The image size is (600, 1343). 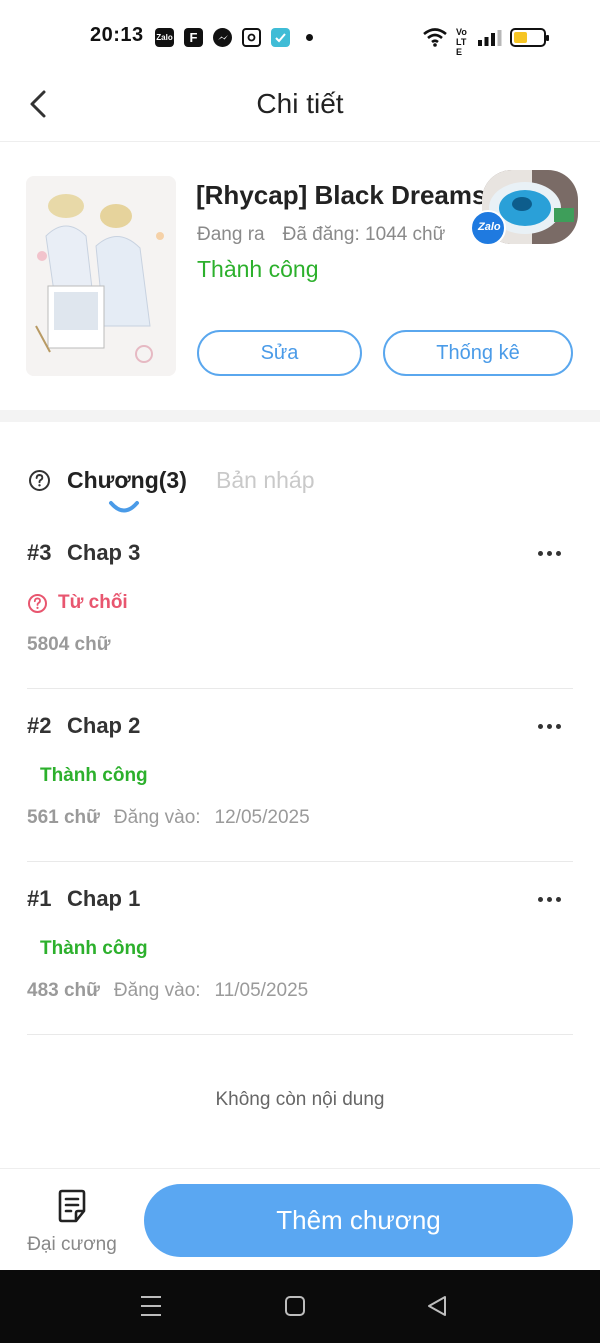 I want to click on cover-artwork, so click(x=101, y=276).